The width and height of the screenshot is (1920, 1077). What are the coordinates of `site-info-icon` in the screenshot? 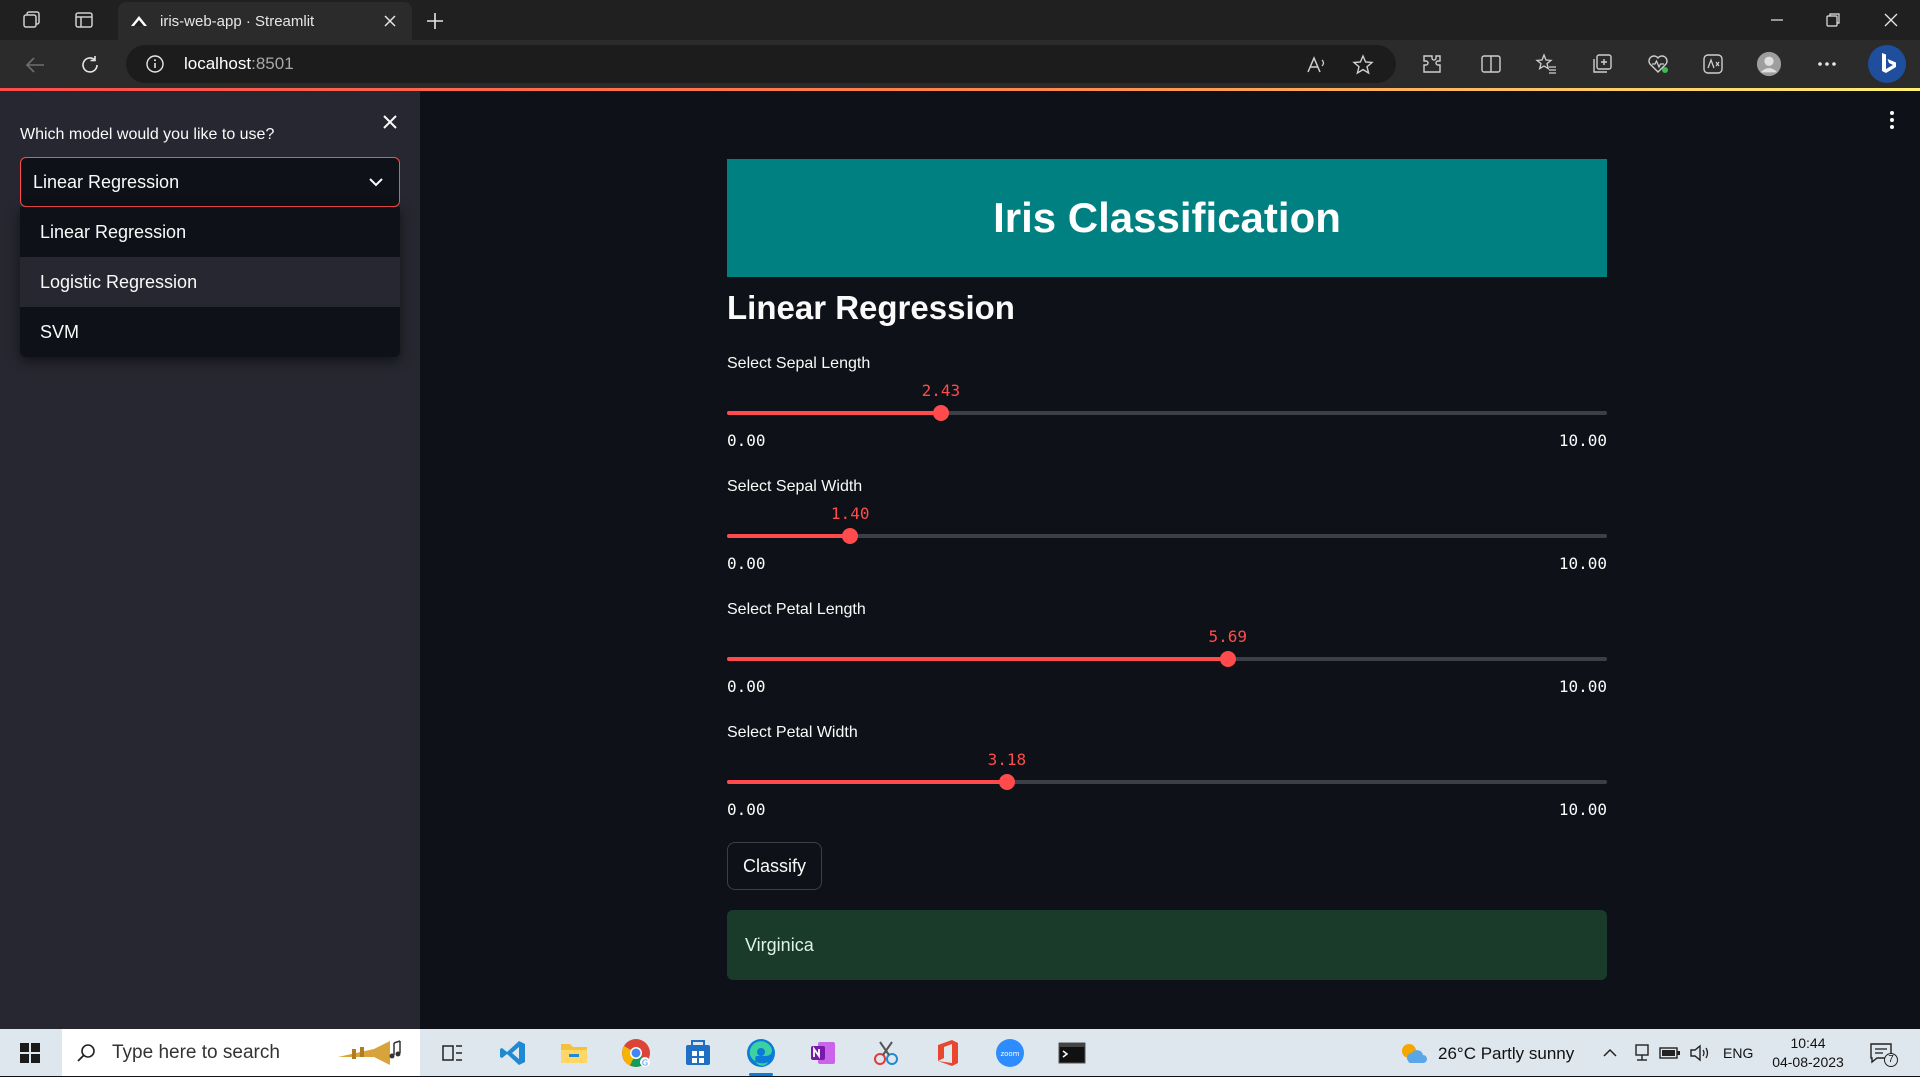 It's located at (155, 64).